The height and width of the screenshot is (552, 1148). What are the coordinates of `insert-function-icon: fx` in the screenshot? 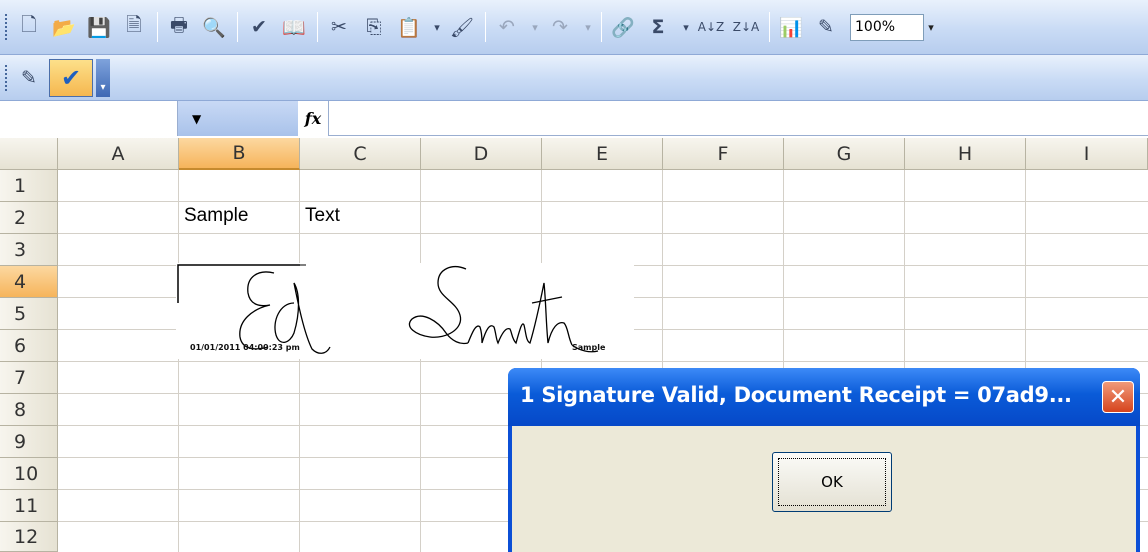 It's located at (313, 118).